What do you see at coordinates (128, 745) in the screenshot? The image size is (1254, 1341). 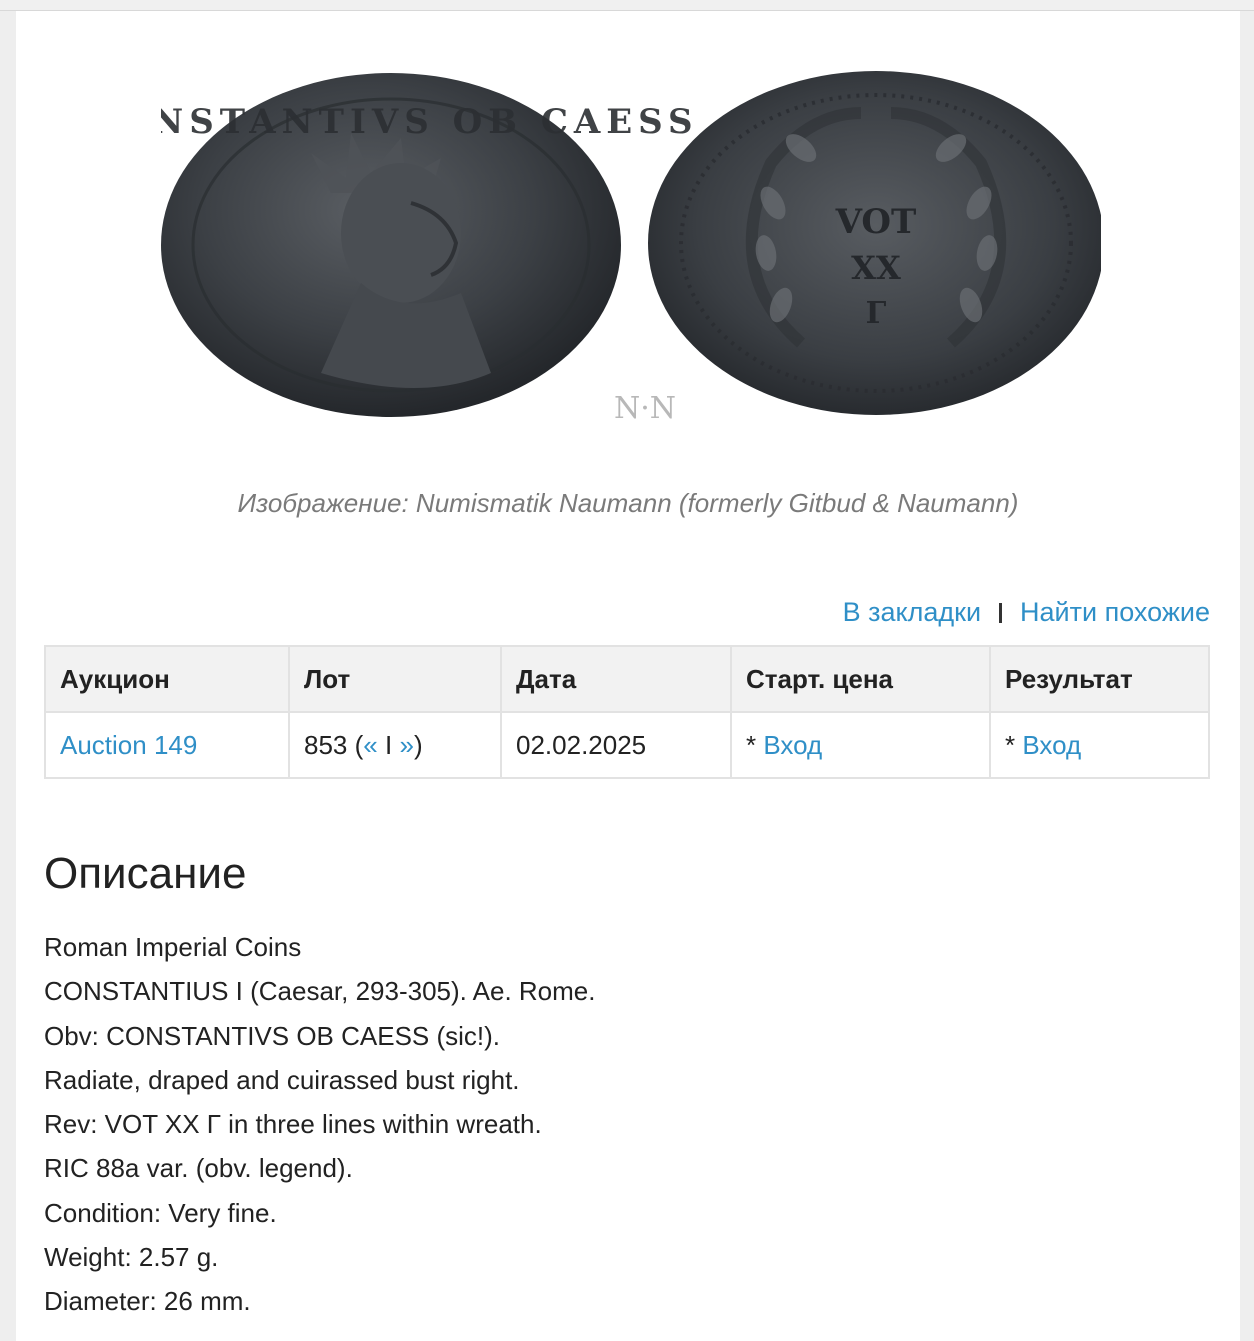 I see `auction-link: Auction 149` at bounding box center [128, 745].